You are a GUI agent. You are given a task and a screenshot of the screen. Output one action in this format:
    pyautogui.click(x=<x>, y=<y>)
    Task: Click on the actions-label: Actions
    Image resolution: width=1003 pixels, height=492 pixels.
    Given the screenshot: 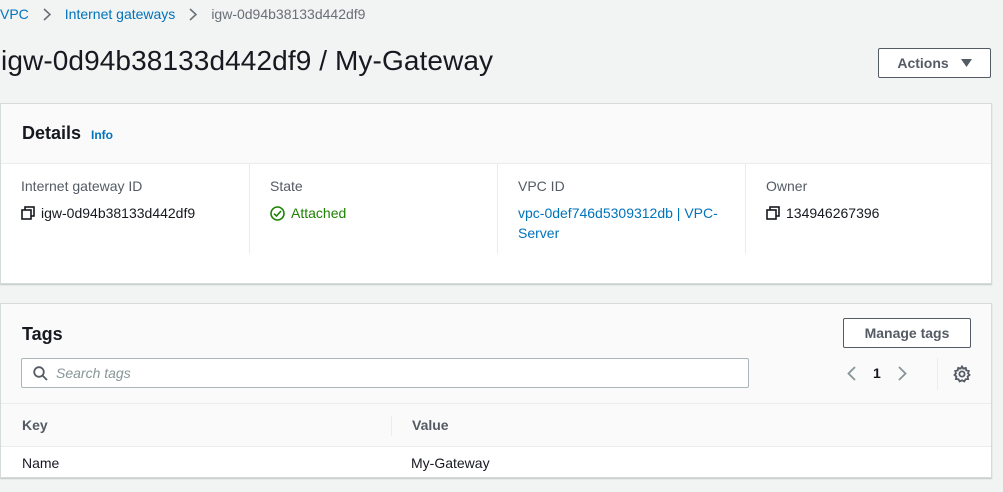 What is the action you would take?
    pyautogui.click(x=923, y=63)
    